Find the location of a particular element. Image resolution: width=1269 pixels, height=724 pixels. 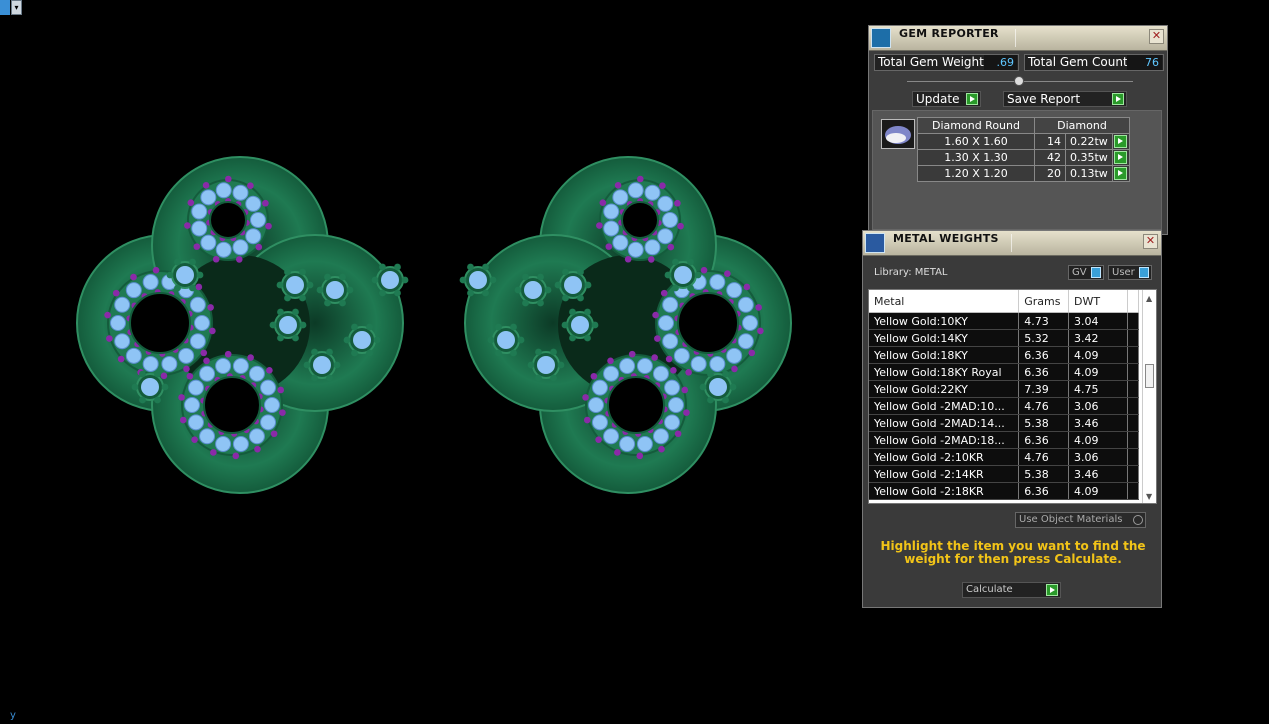

metal-weights-titlebar: METAL WEIGHTS ✕ is located at coordinates (1012, 243).